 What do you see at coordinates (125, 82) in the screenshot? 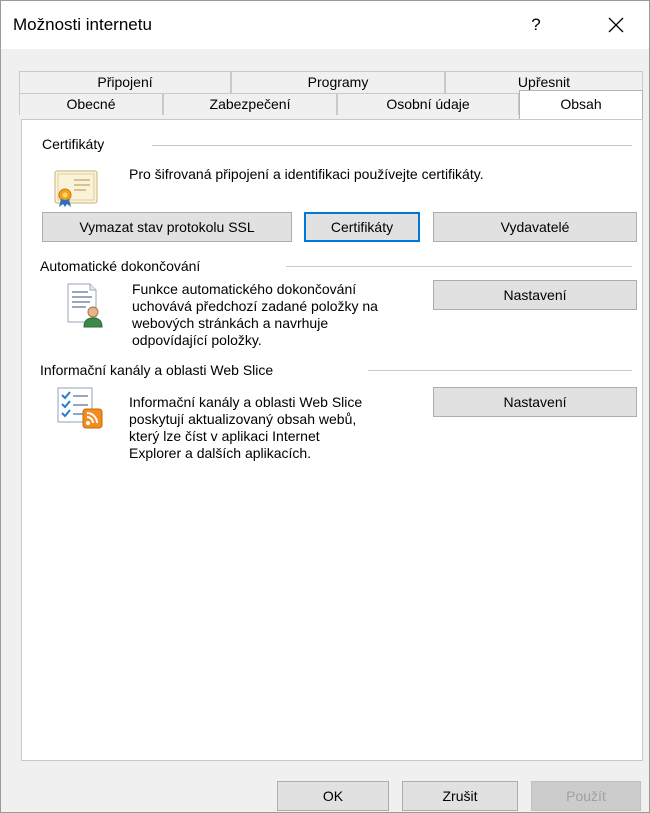
I see `tab-pripojeni: Připojení` at bounding box center [125, 82].